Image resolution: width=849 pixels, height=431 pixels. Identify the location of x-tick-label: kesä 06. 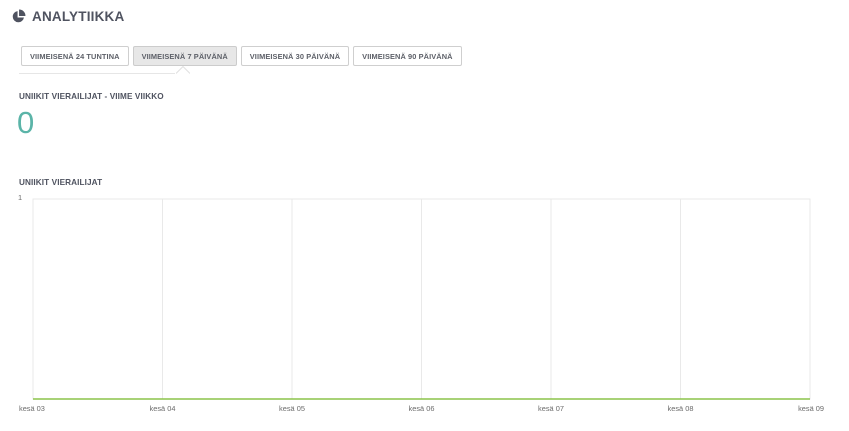
(422, 408).